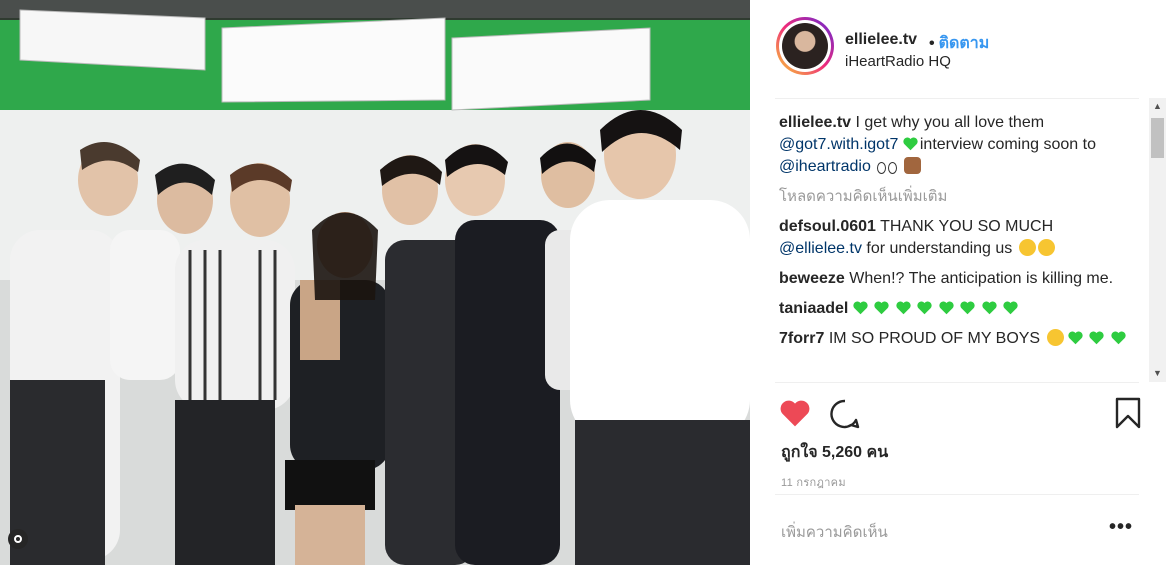 The image size is (1167, 565). I want to click on comment-item: 7forr7 IM SO PROUD OF MY BOYS, so click(959, 339).